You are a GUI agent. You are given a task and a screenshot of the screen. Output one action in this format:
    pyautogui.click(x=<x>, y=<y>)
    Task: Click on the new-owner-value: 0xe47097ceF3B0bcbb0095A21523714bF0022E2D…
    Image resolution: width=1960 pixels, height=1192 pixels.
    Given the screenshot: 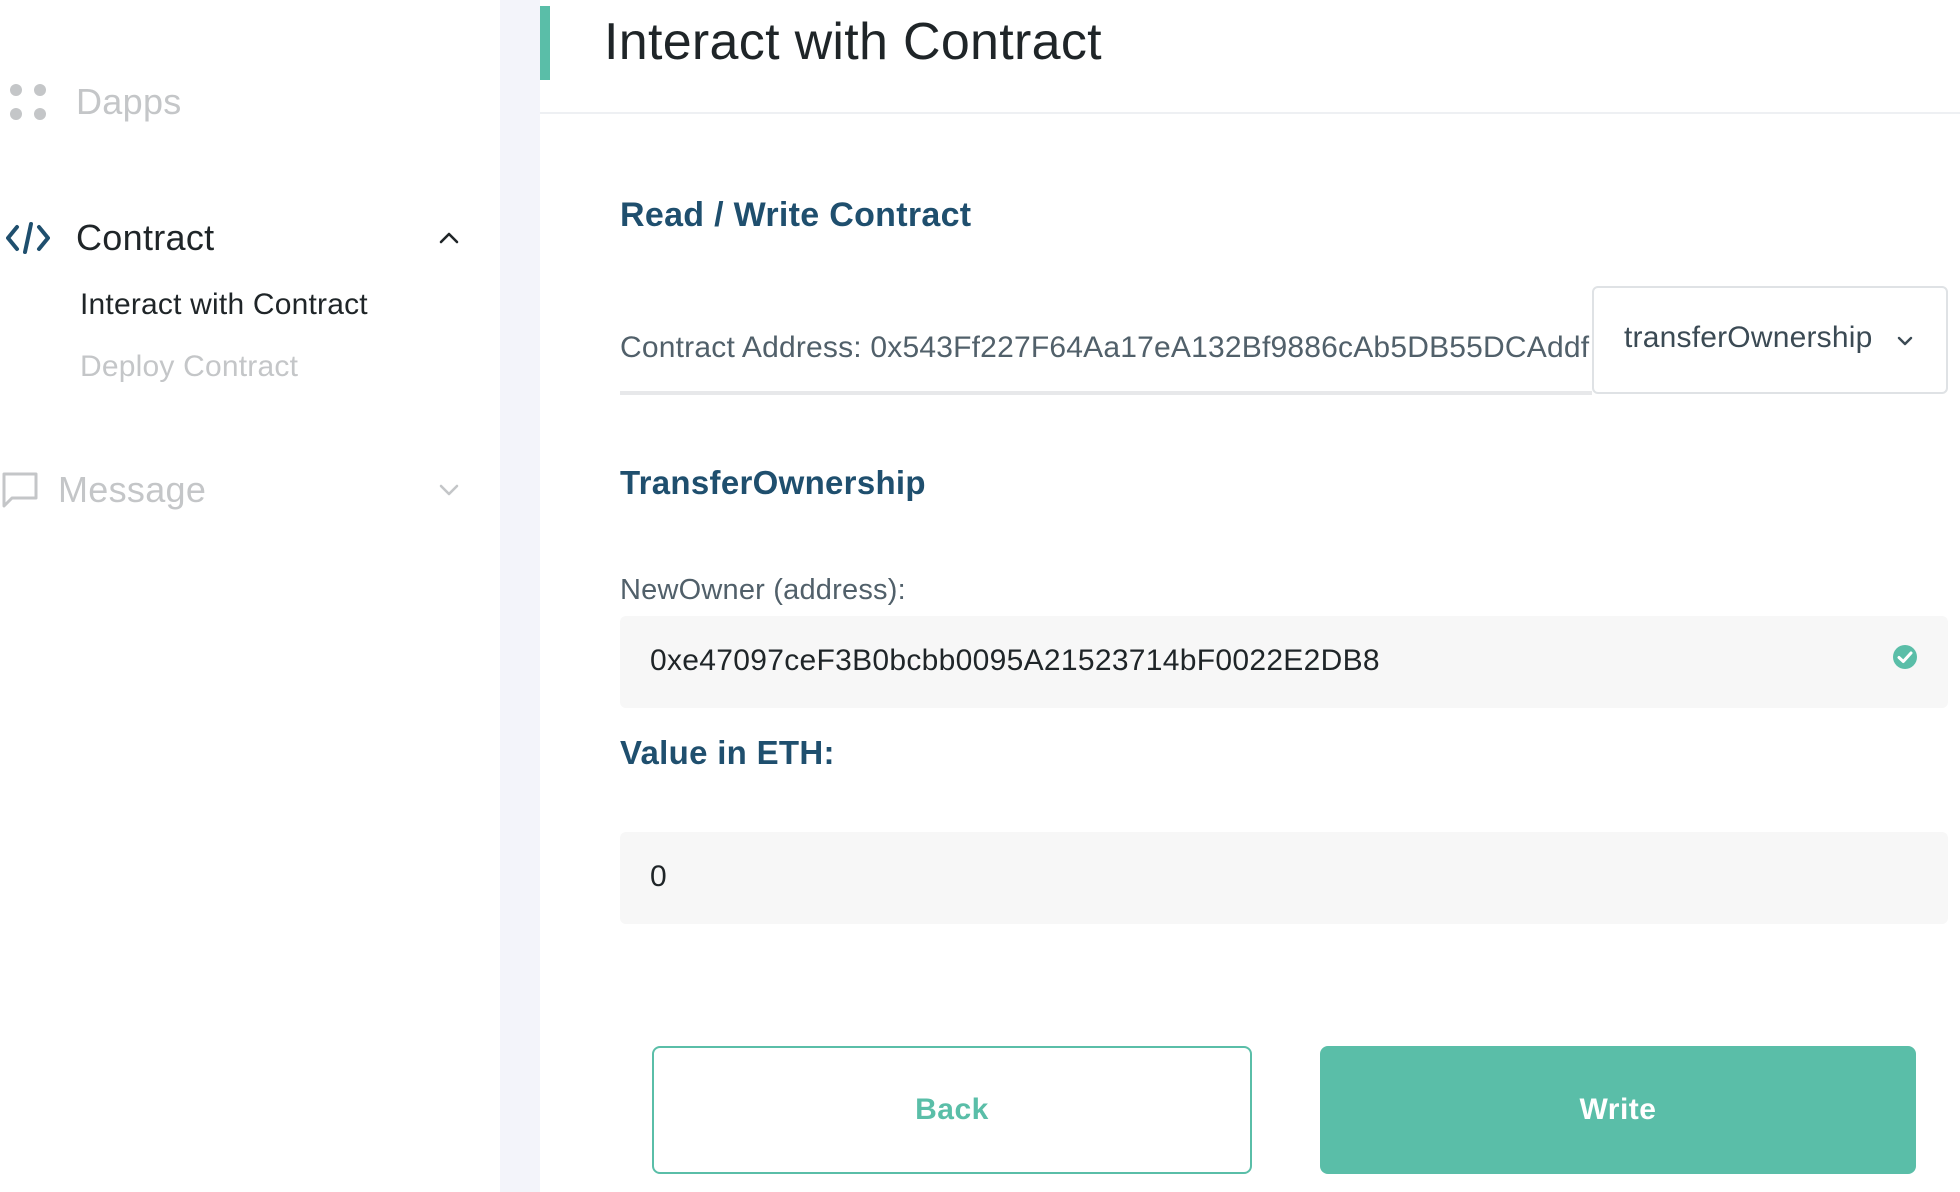 What is the action you would take?
    pyautogui.click(x=1015, y=660)
    